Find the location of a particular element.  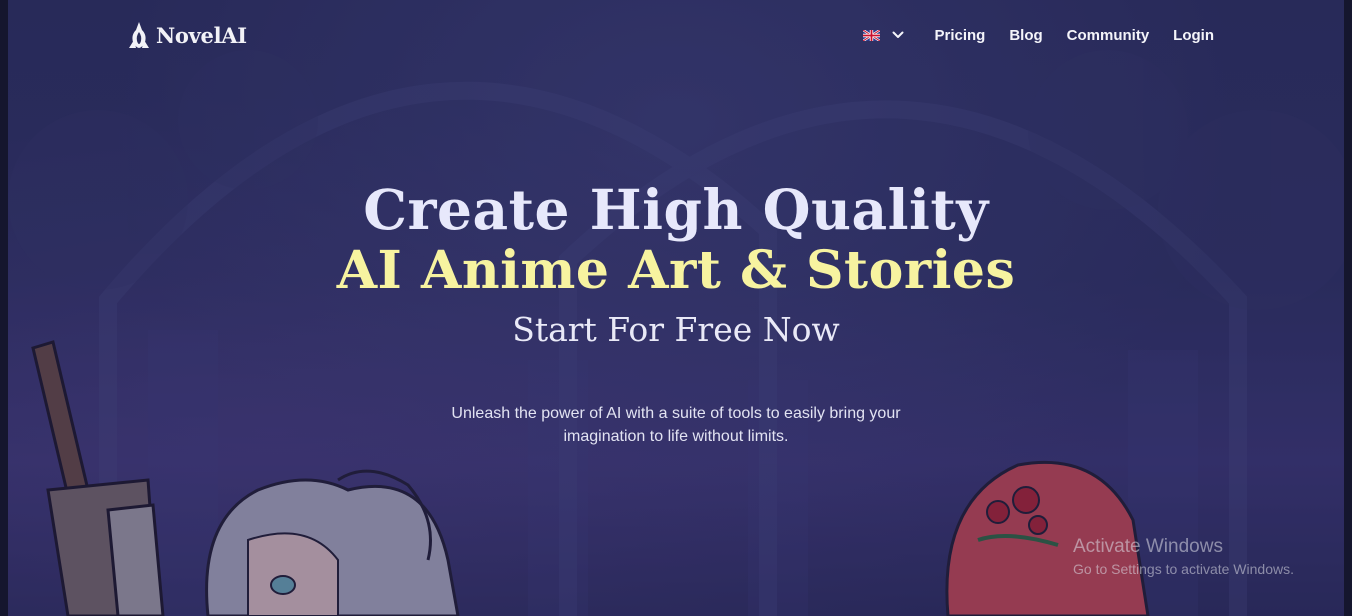

top-navigation: NovelAI Pricing Blog Community Login is located at coordinates (671, 35).